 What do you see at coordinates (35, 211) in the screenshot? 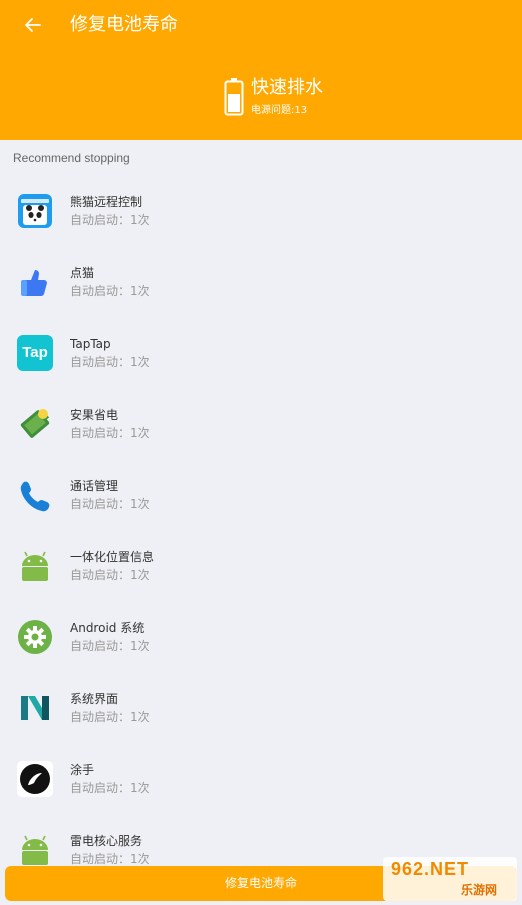
I see `panda-remote-icon` at bounding box center [35, 211].